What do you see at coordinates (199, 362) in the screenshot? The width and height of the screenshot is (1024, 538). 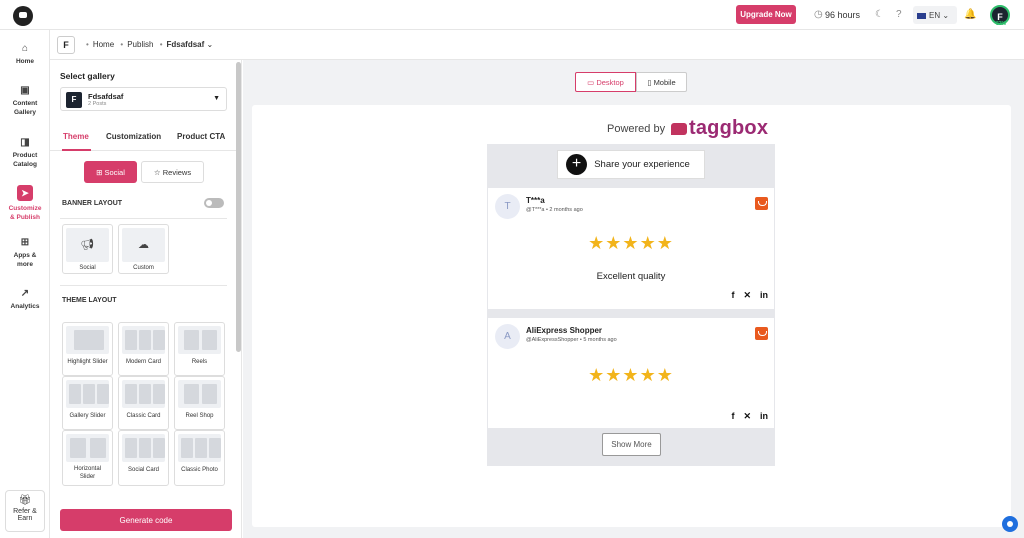 I see `layout-label: Reels` at bounding box center [199, 362].